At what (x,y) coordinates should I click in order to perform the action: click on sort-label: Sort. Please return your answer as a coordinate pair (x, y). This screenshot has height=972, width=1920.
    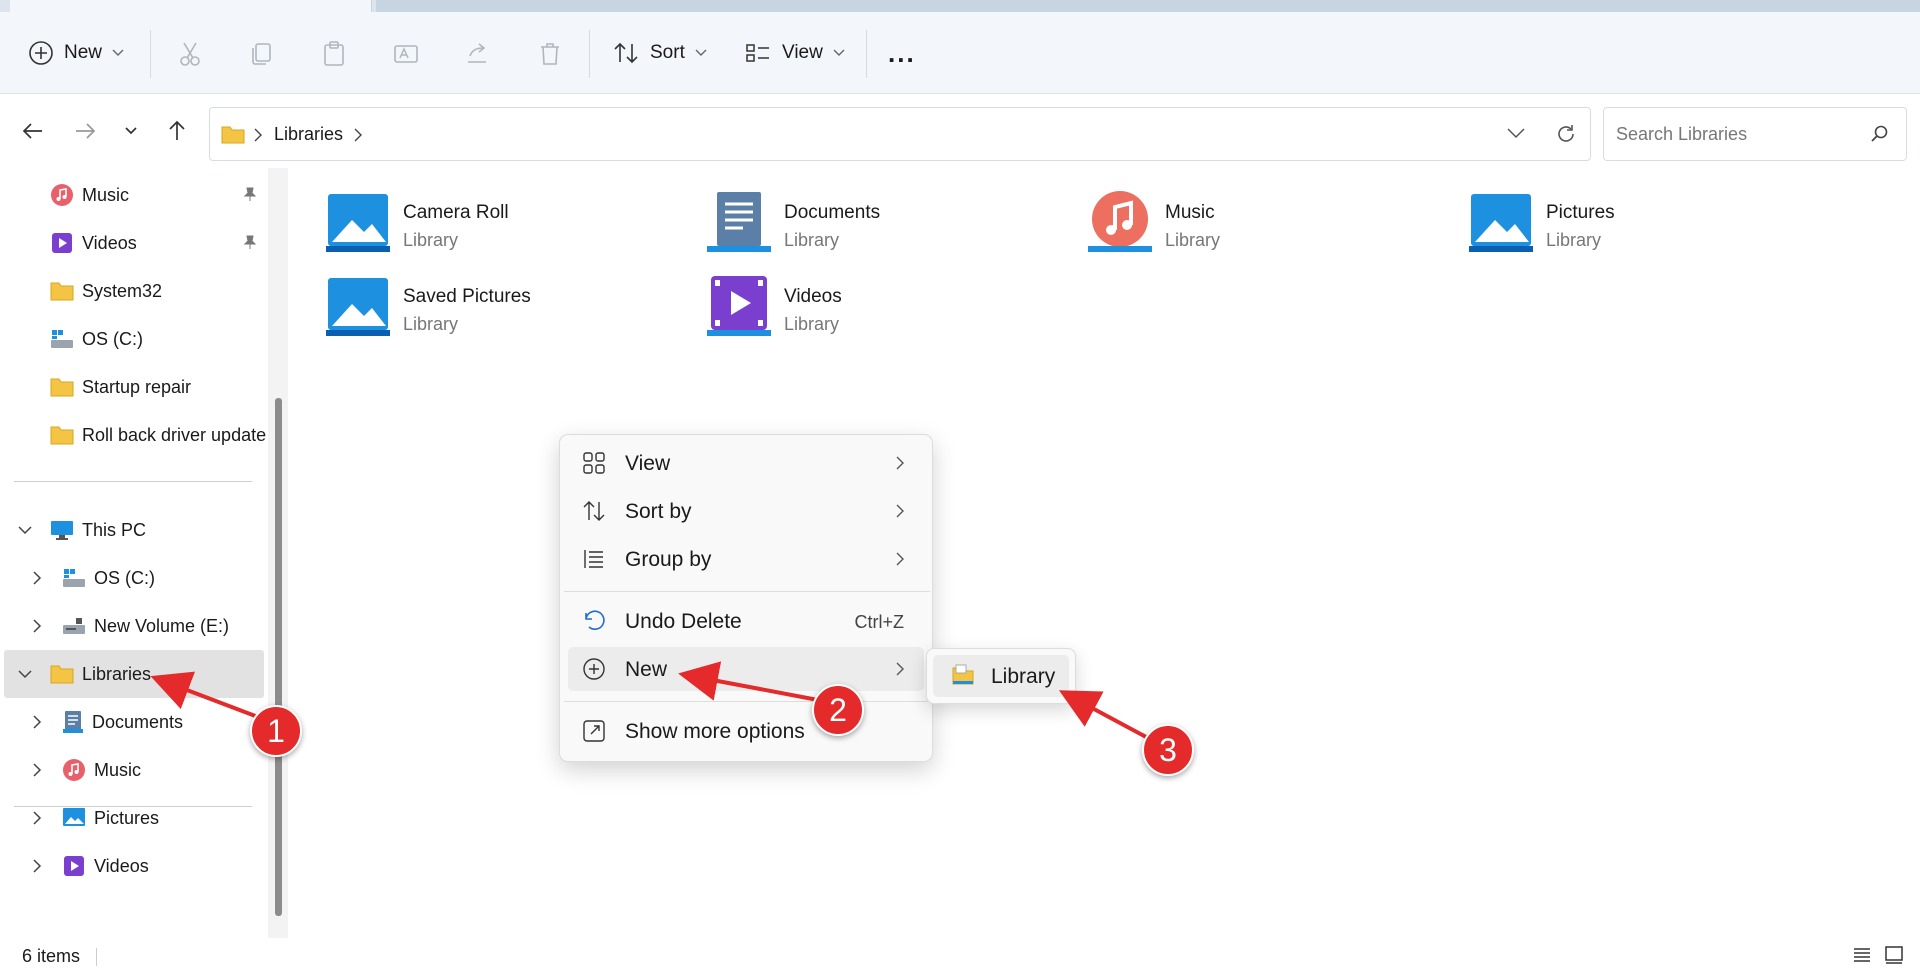
    Looking at the image, I should click on (667, 52).